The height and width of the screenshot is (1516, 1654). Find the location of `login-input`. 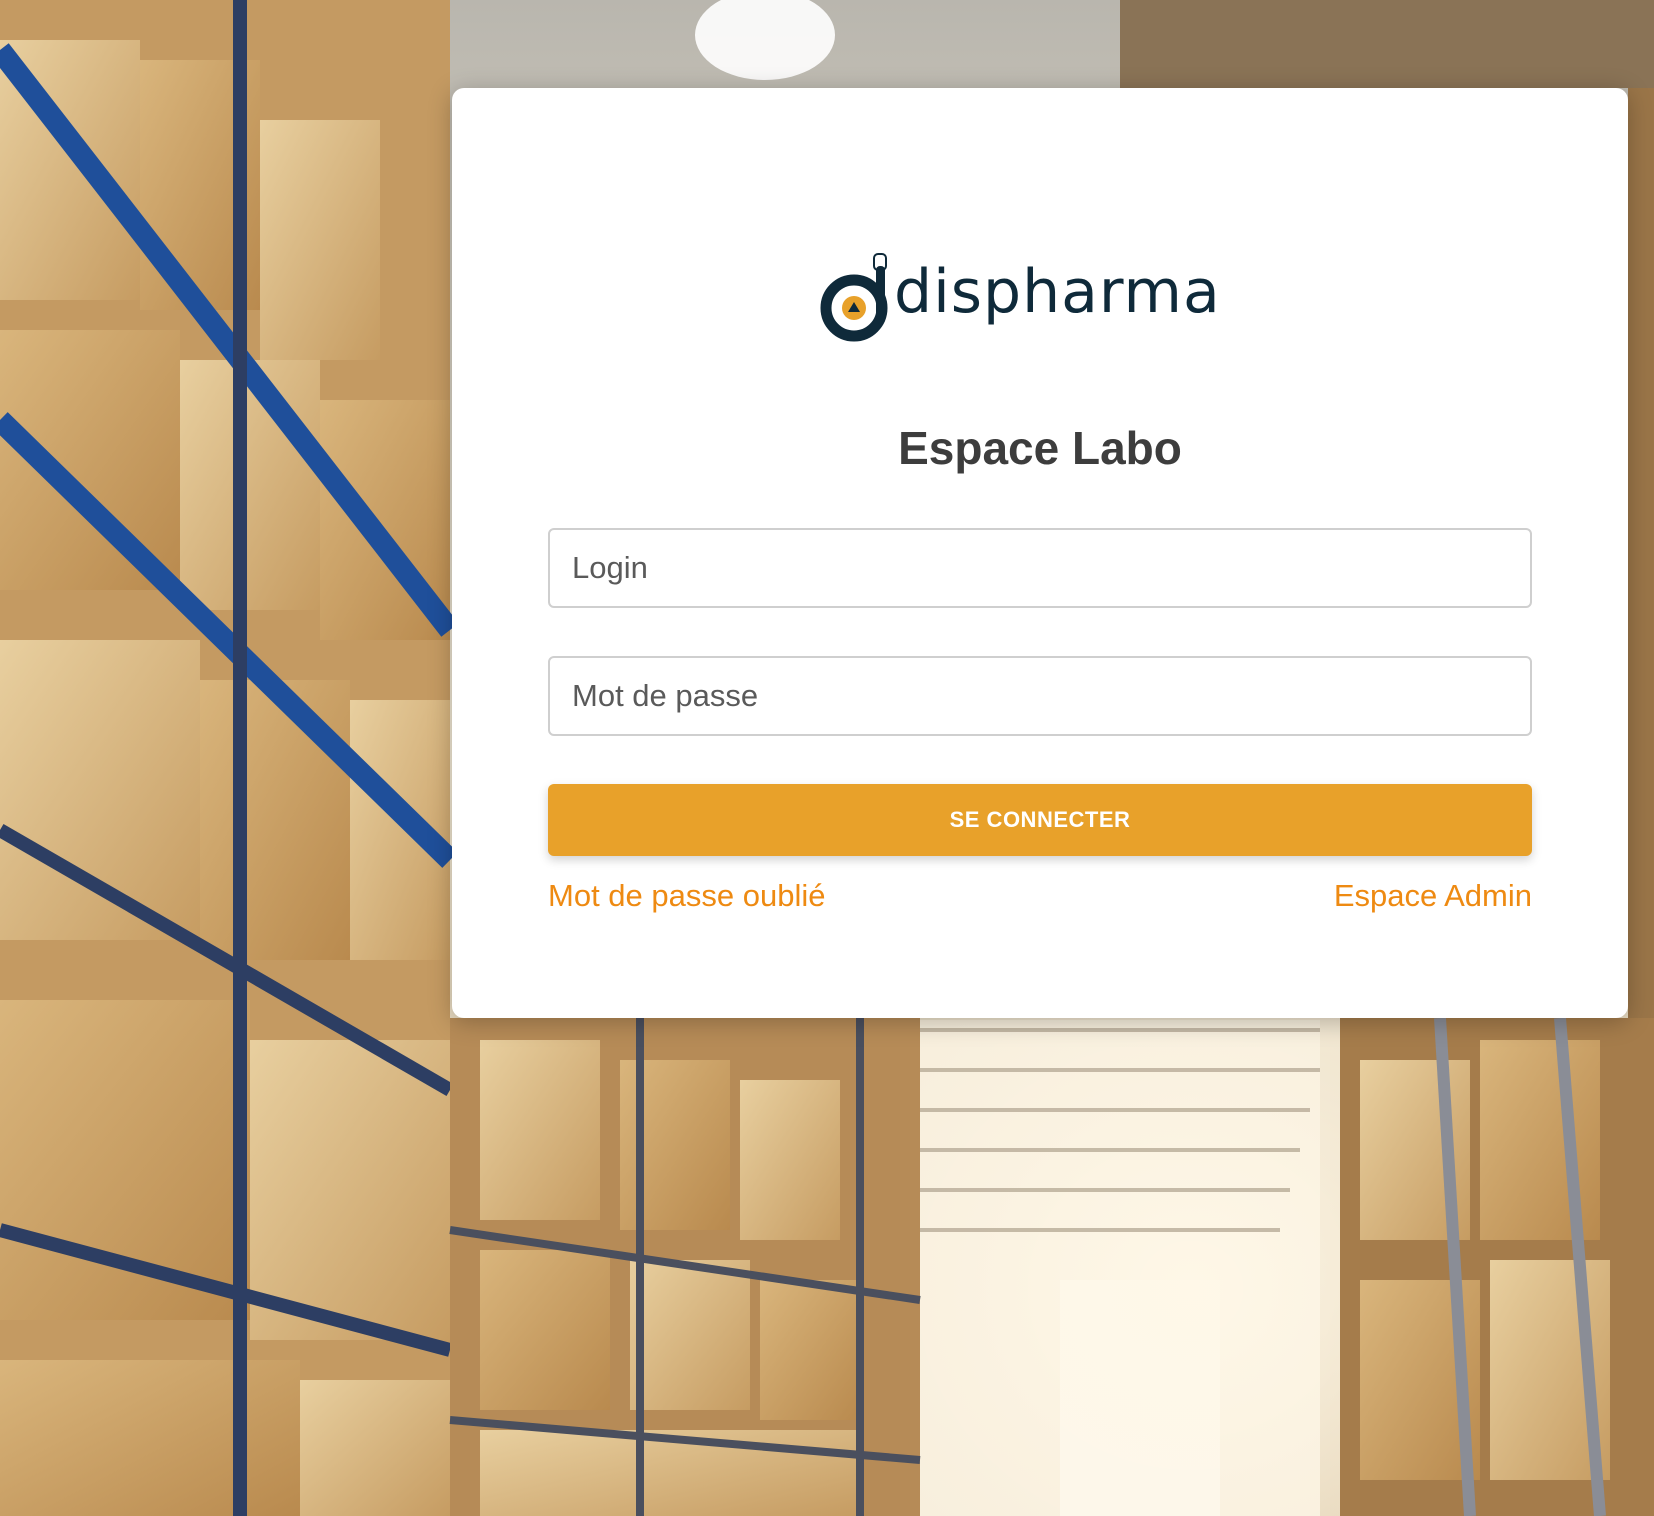

login-input is located at coordinates (1040, 568).